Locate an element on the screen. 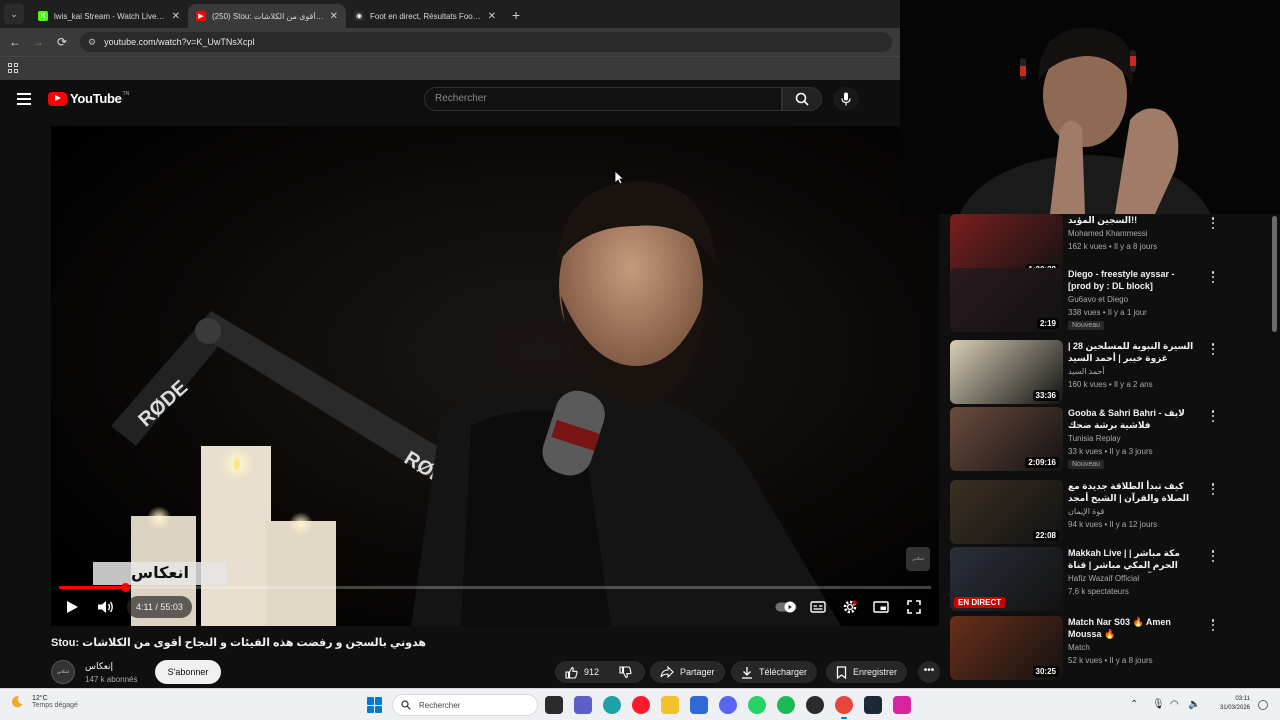 The height and width of the screenshot is (720, 1280). task-view-icon is located at coordinates (554, 705).